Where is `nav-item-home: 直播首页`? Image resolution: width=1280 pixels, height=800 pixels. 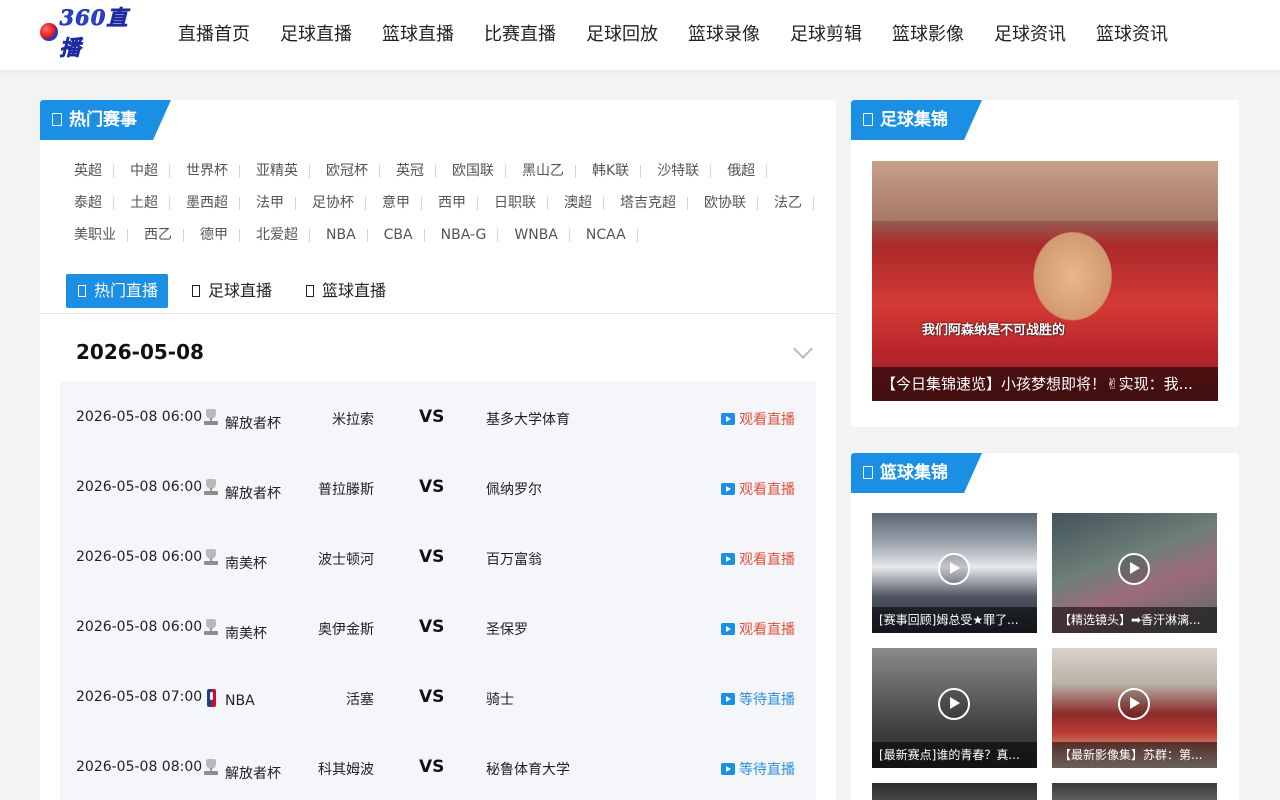 nav-item-home: 直播首页 is located at coordinates (214, 35).